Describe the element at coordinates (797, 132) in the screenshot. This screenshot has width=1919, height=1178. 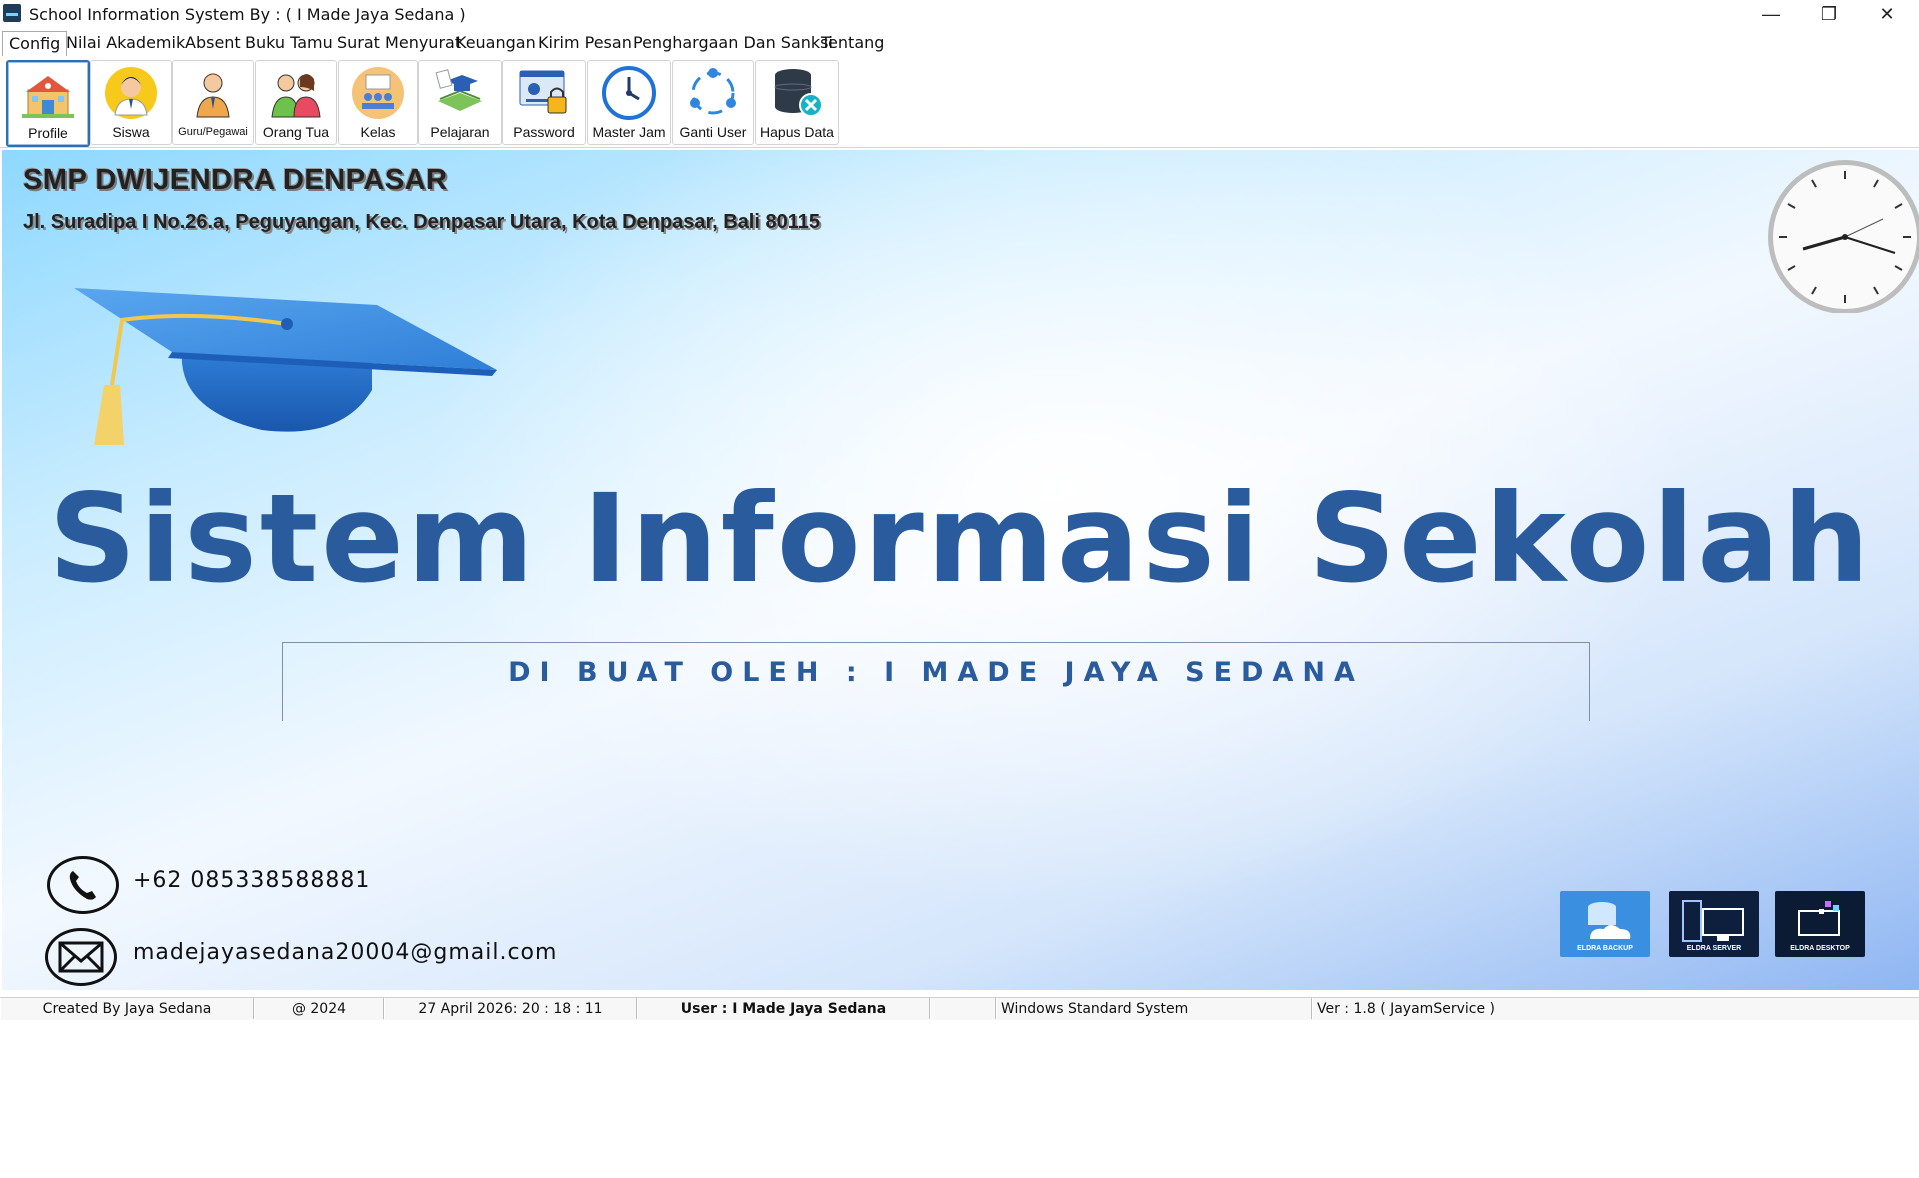
I see `toolbar-label: Hapus Data` at that location.